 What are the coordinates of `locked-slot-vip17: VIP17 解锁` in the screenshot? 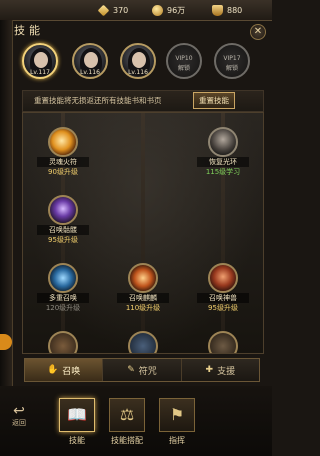 It's located at (232, 61).